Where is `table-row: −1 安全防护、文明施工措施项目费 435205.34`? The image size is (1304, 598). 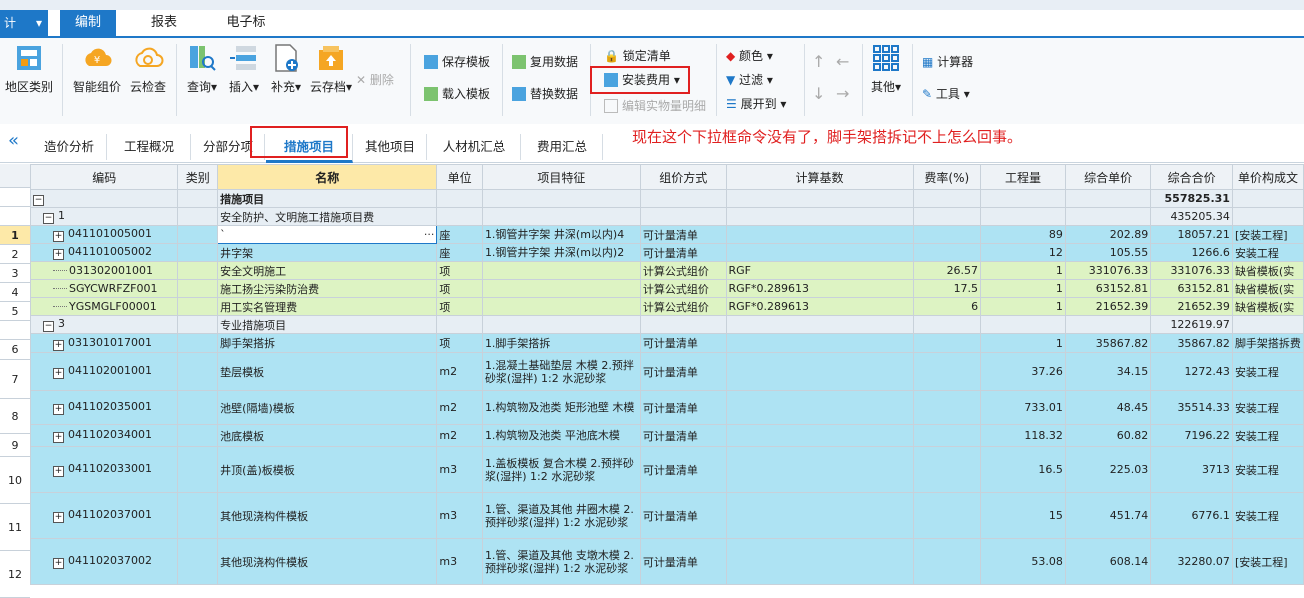
table-row: −1 安全防护、文明施工措施项目费 435205.34 is located at coordinates (667, 216).